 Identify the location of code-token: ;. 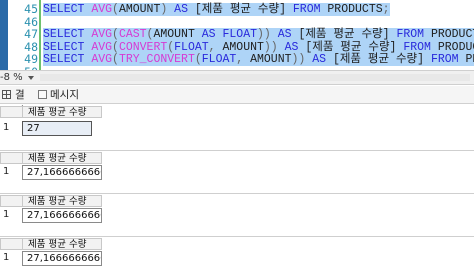
(386, 9).